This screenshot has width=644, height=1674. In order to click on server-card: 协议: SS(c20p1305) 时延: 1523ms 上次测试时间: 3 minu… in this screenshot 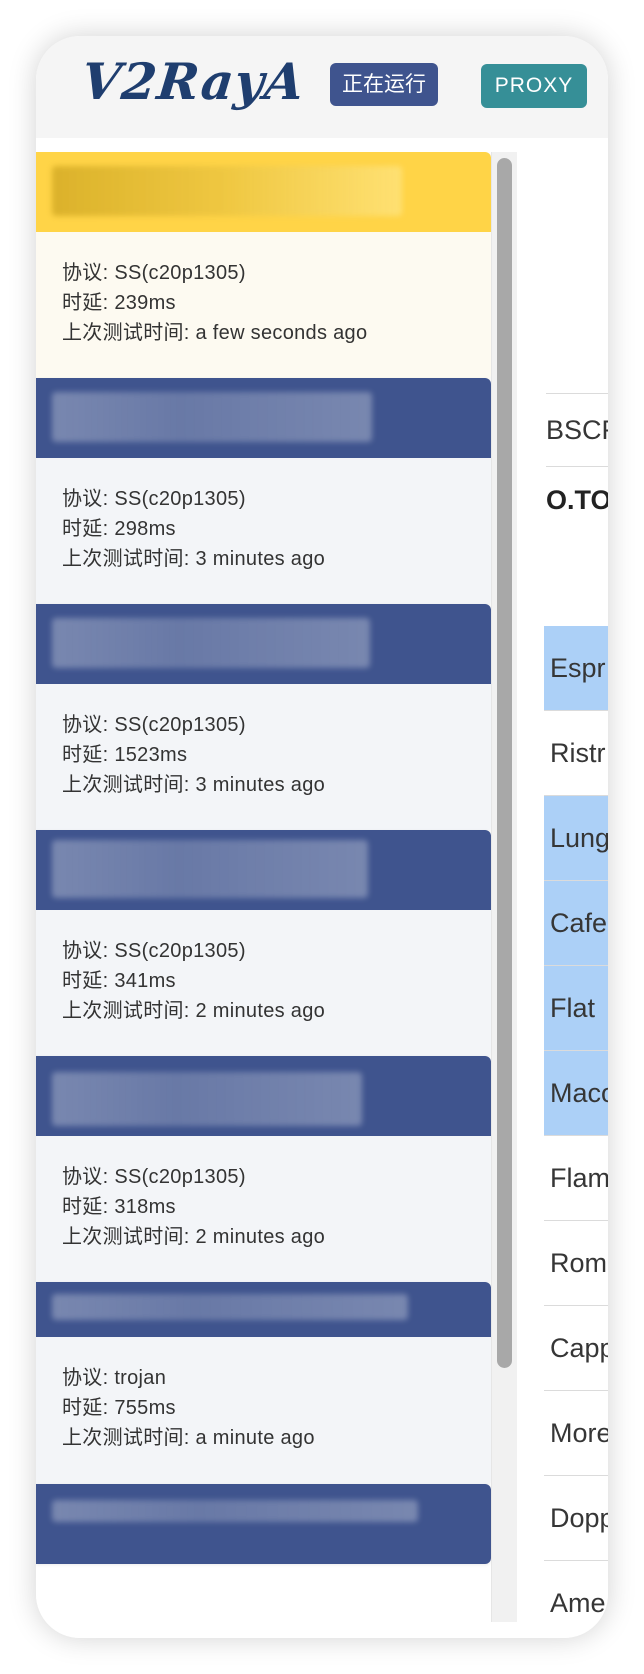, I will do `click(263, 718)`.